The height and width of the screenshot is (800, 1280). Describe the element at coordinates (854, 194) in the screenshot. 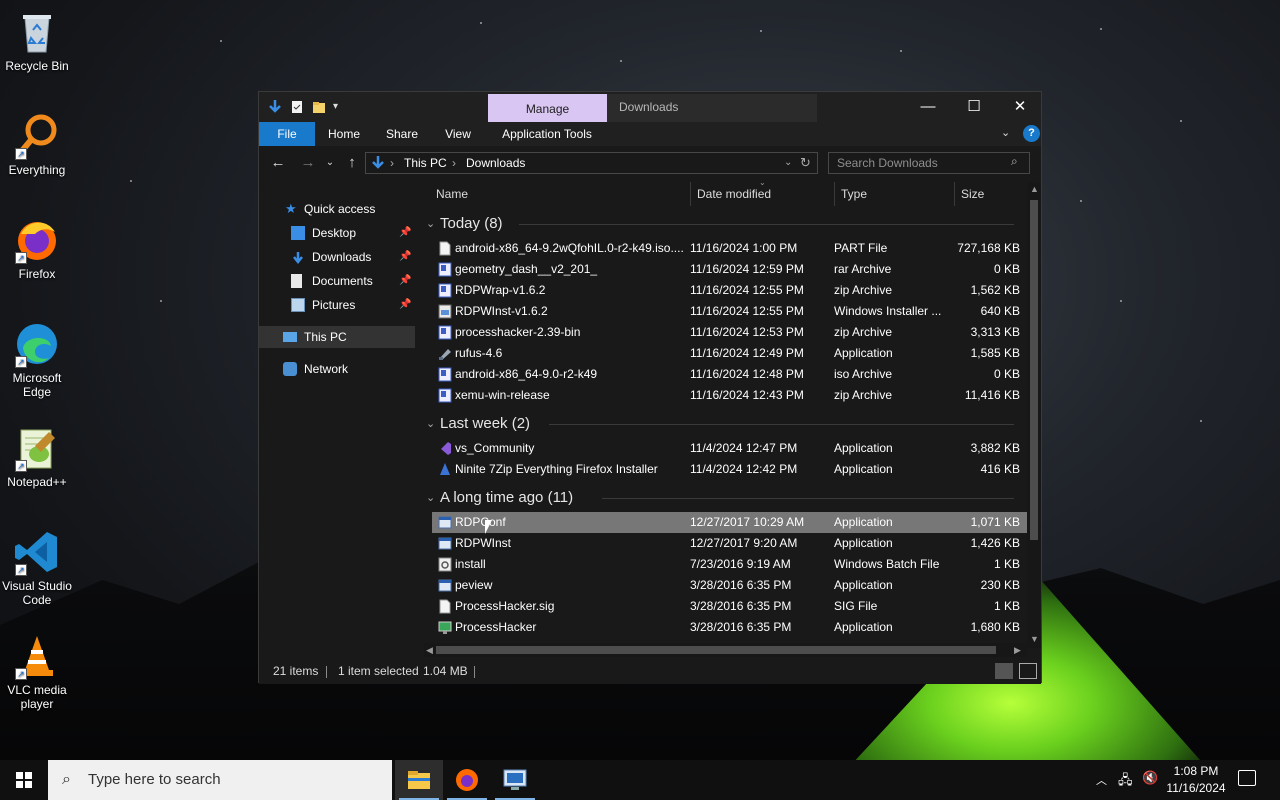

I see `column-header-type: Type` at that location.